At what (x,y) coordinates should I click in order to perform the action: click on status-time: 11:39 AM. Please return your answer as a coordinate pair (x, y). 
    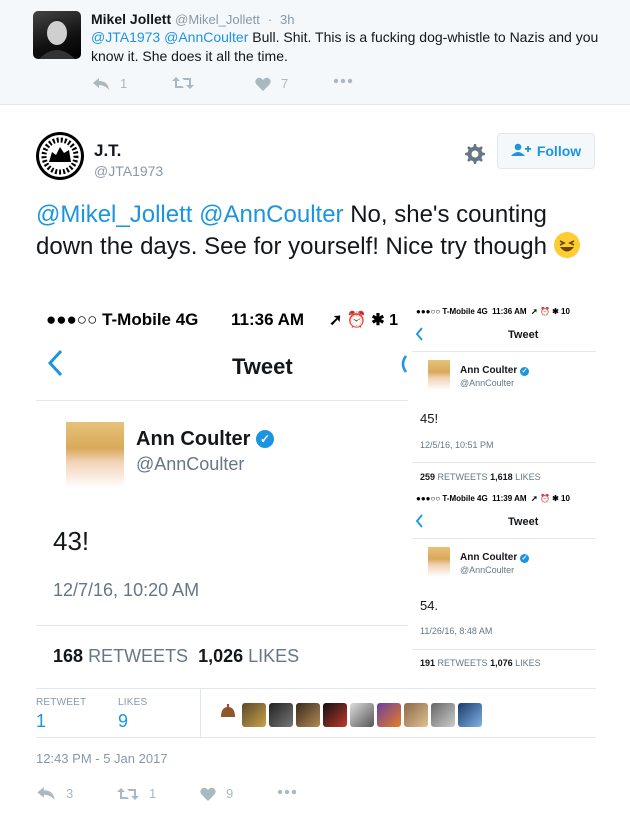
    Looking at the image, I should click on (509, 498).